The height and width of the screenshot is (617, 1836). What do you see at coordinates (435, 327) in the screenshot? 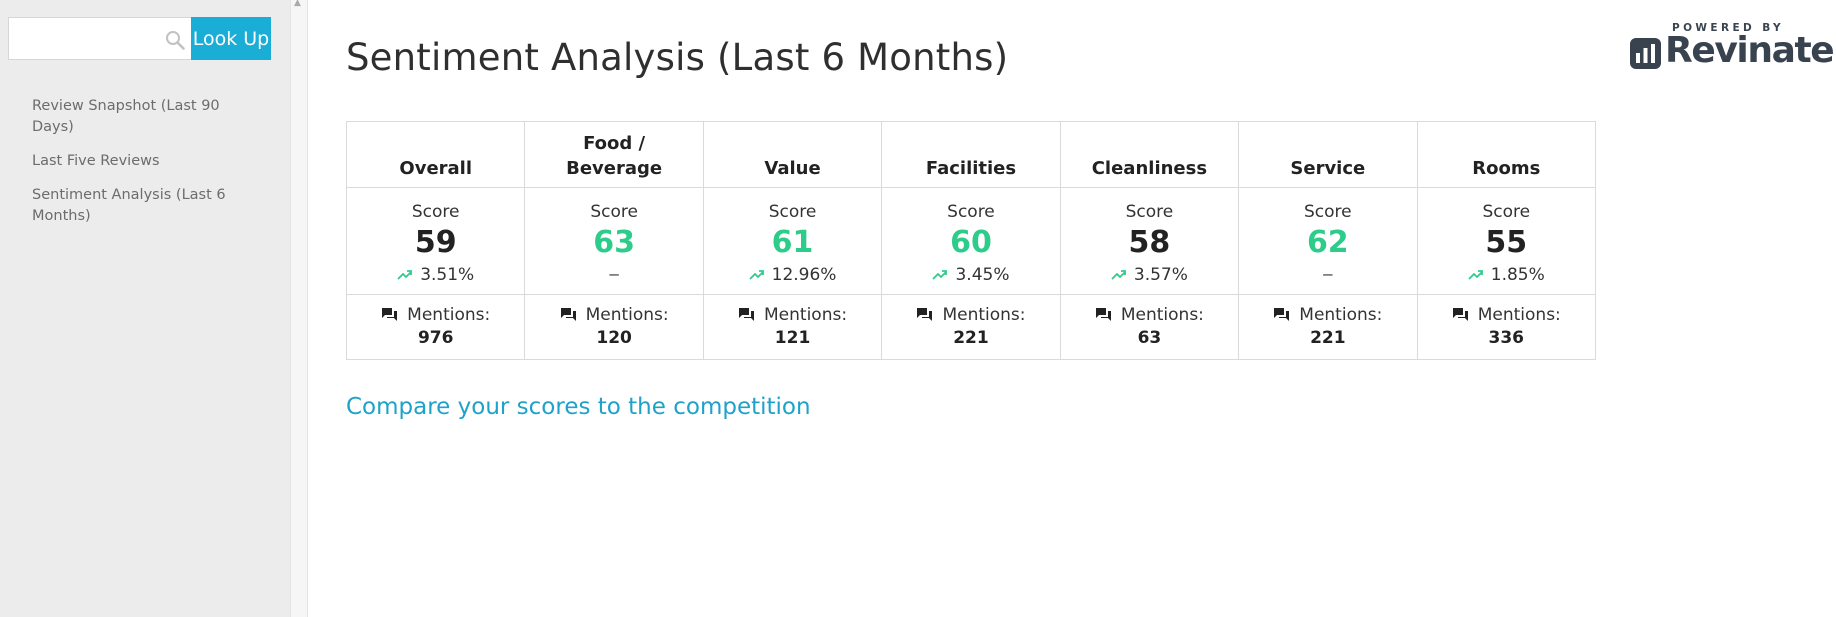
I see `mentions-cell: Mentions: 976` at bounding box center [435, 327].